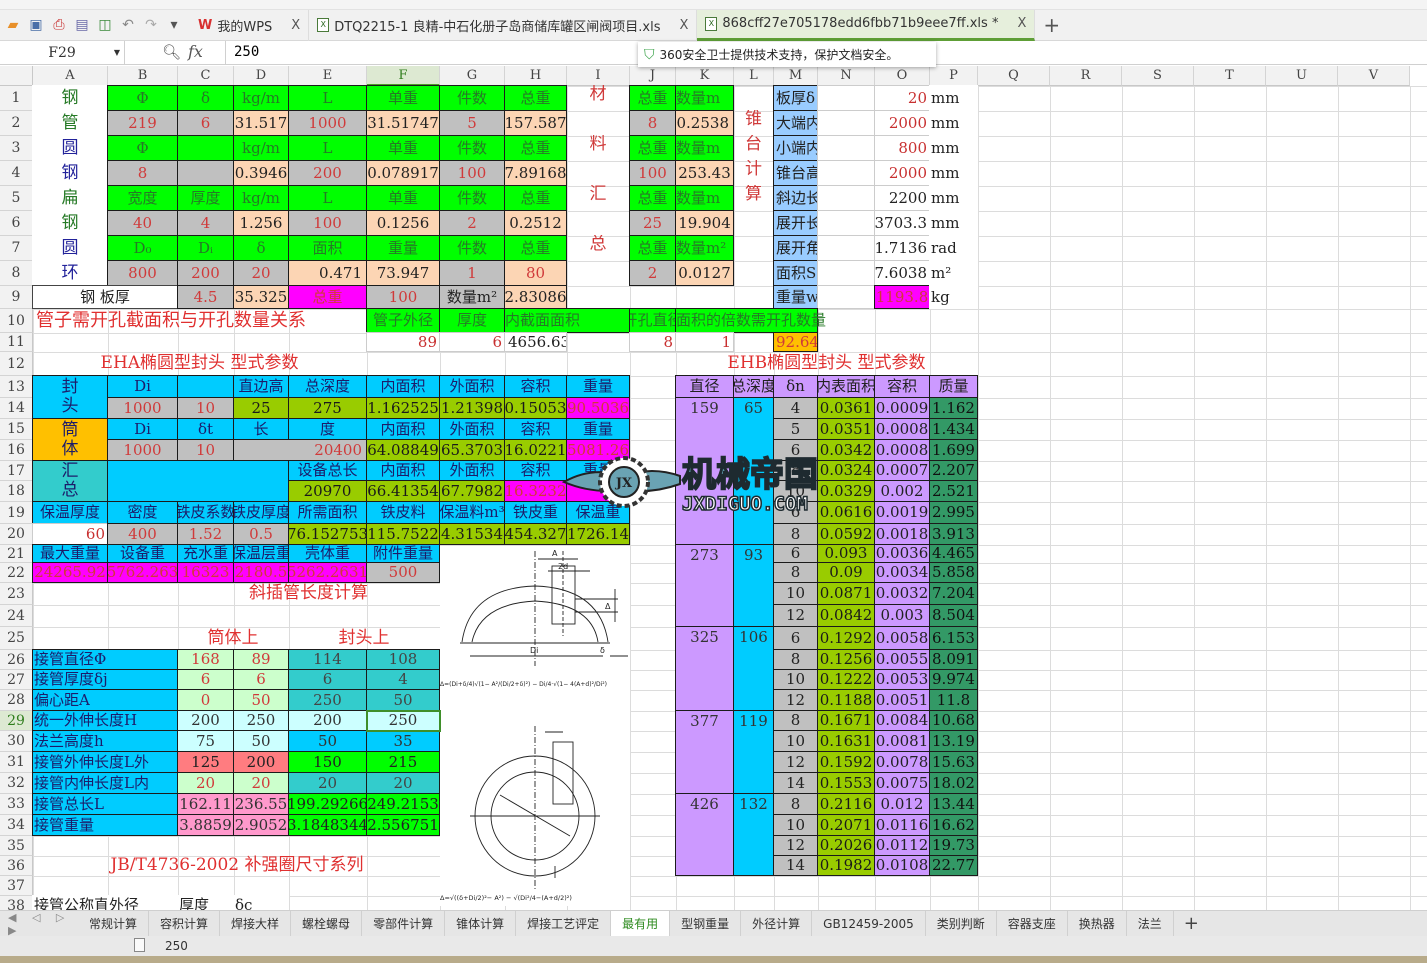 This screenshot has height=963, width=1427. What do you see at coordinates (535, 386) in the screenshot?
I see `cell-H13: 容积` at bounding box center [535, 386].